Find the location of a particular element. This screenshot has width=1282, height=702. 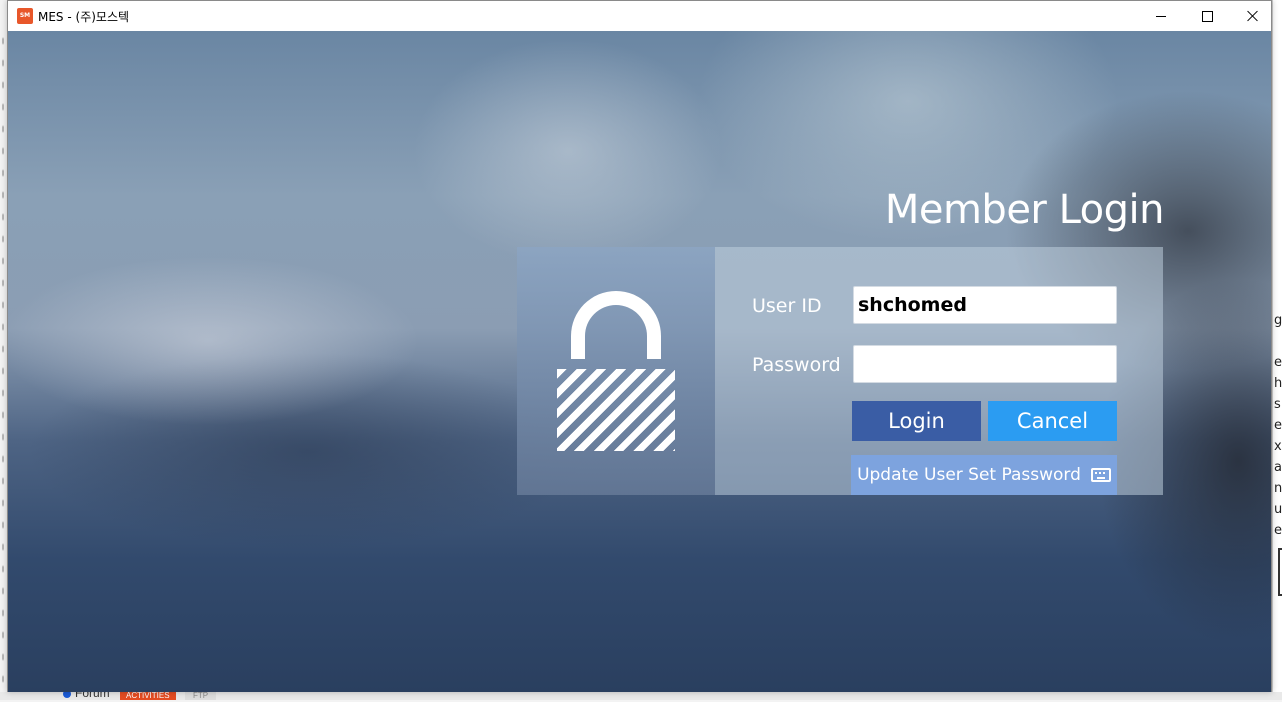

user-id-label: User ID is located at coordinates (787, 306).